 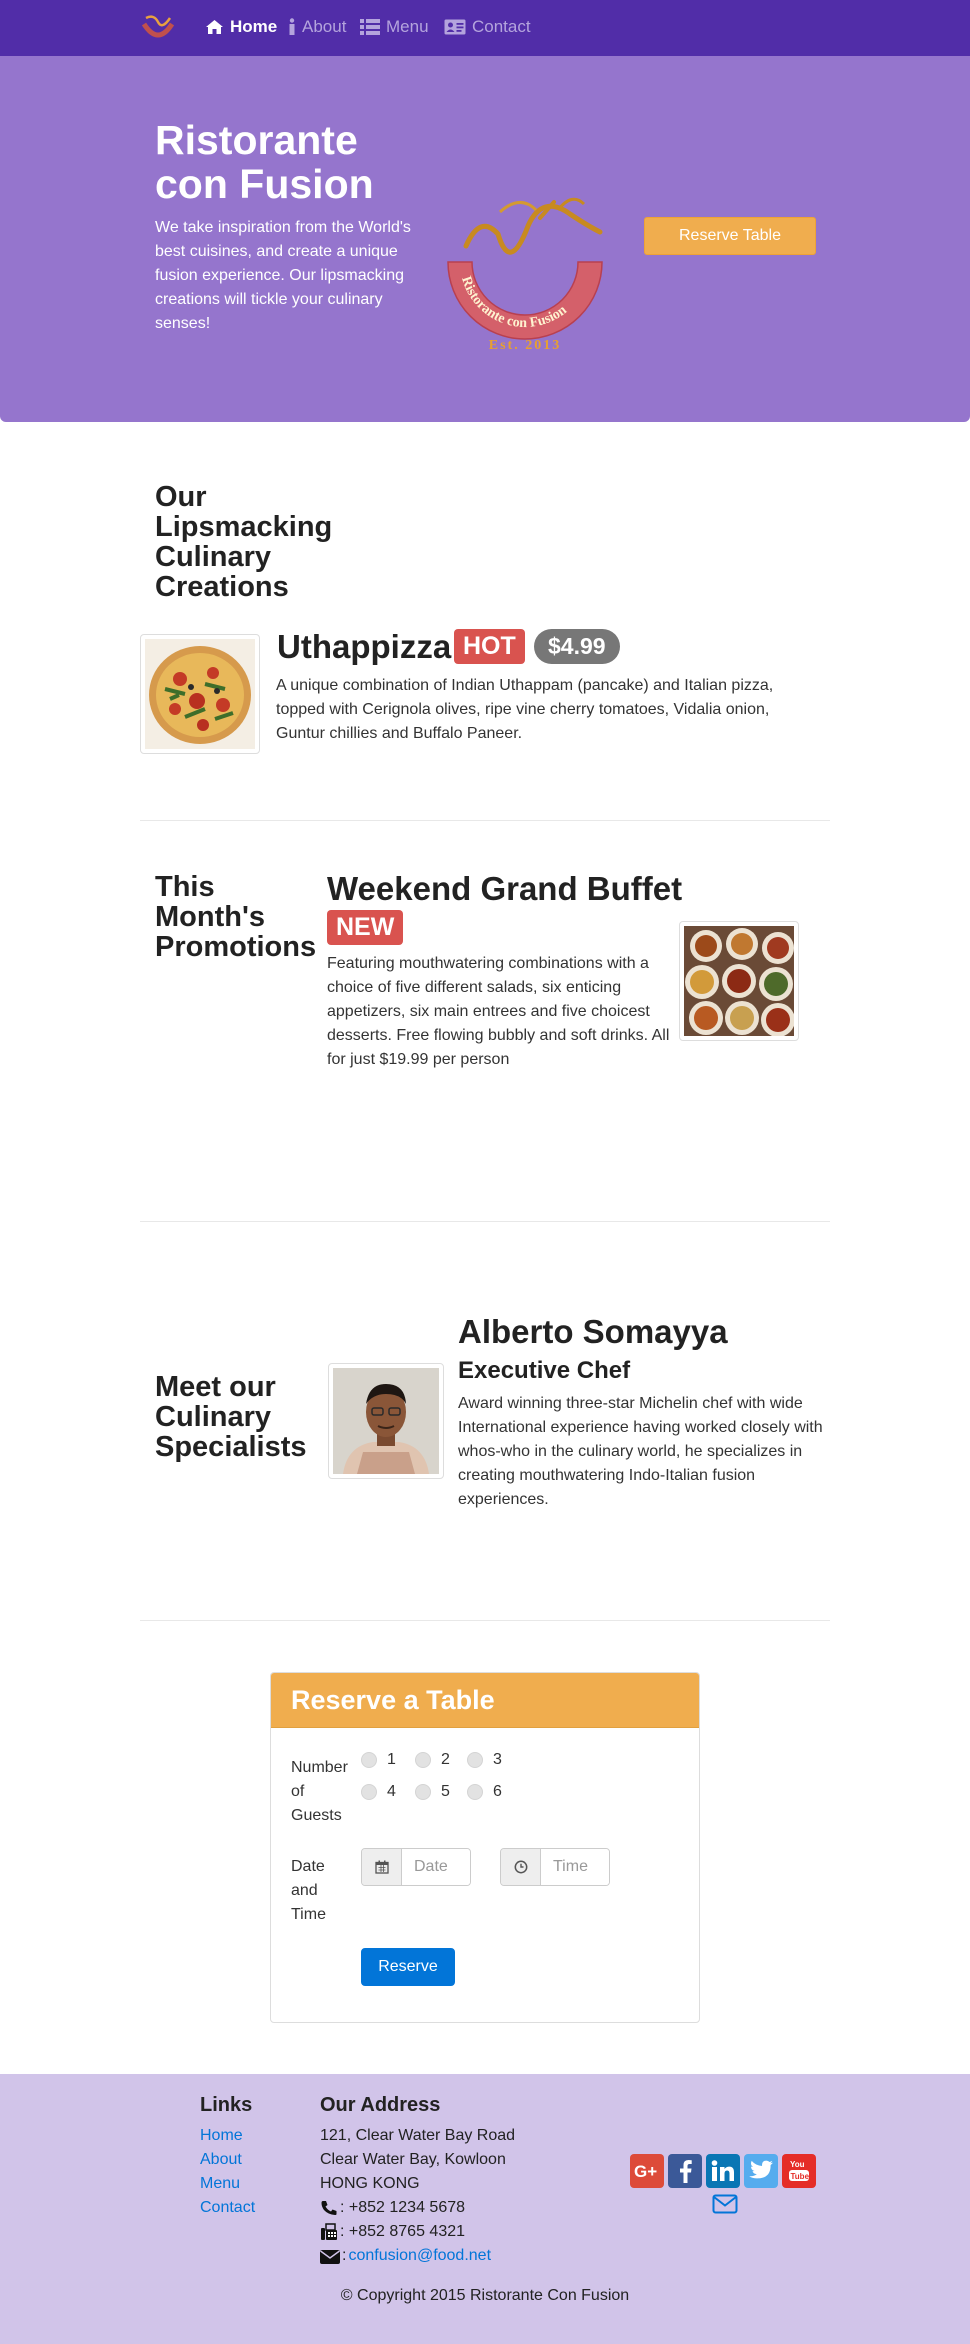 What do you see at coordinates (489, 646) in the screenshot?
I see `hot-label: HOT` at bounding box center [489, 646].